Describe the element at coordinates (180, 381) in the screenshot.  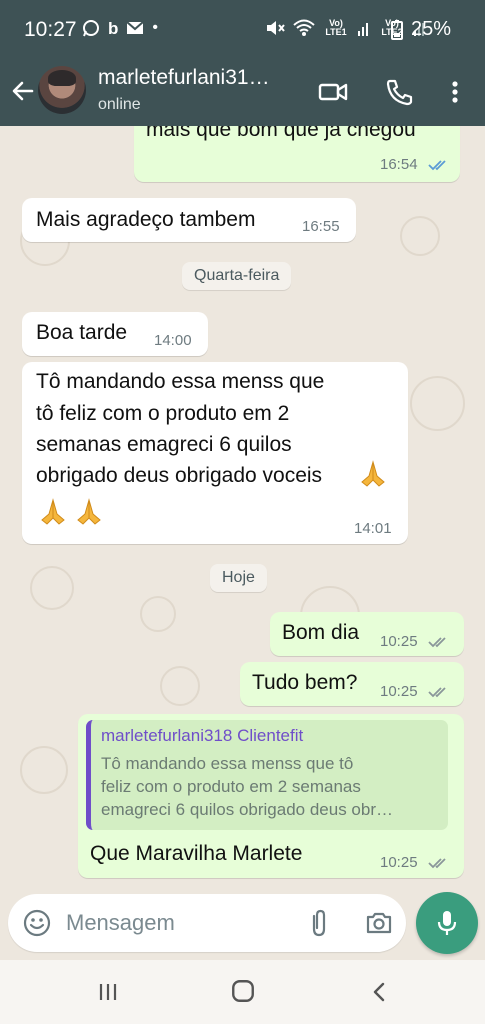
I see `message-line: Tô mandando essa menss que` at that location.